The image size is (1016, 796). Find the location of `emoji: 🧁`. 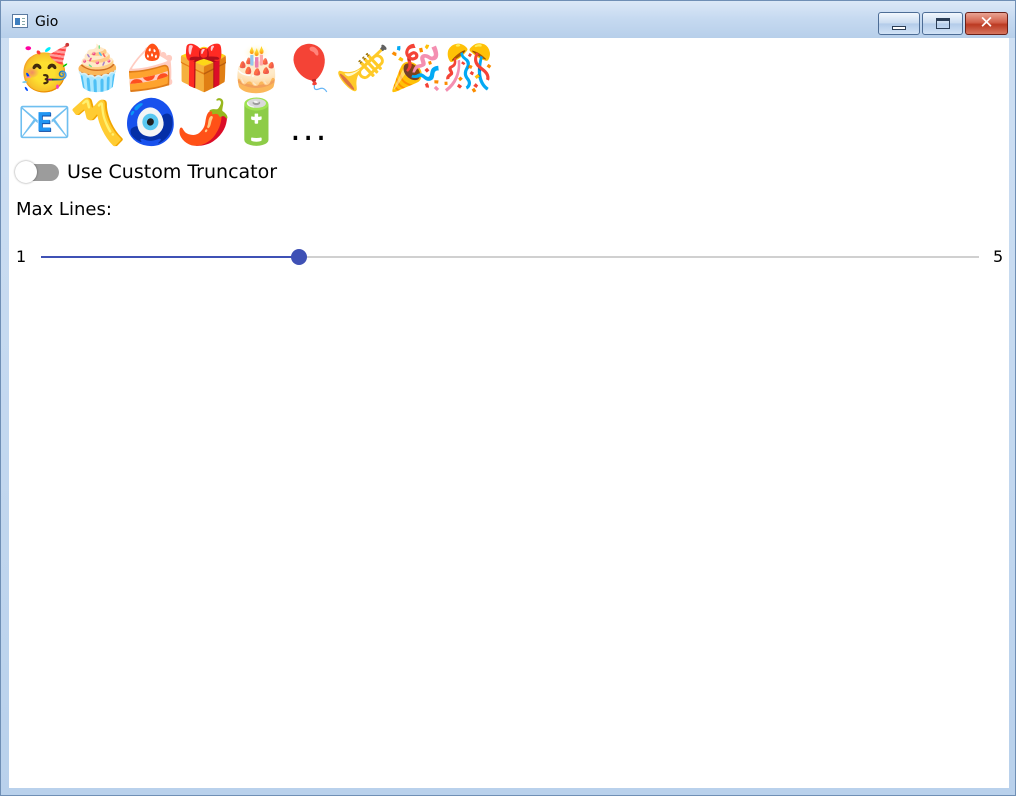

emoji: 🧁 is located at coordinates (97, 68).